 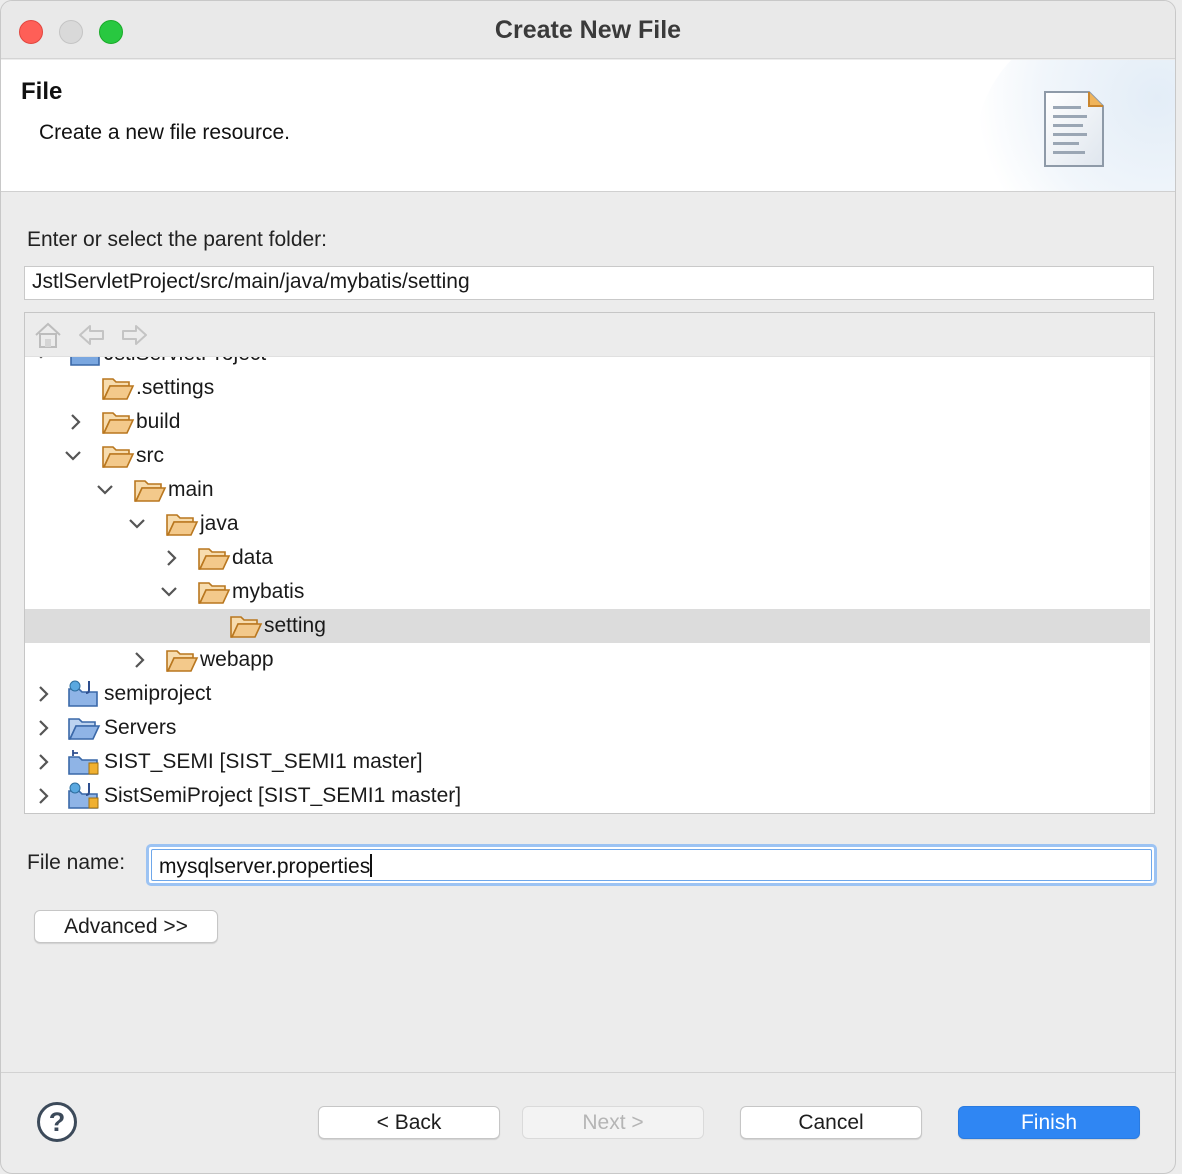 I want to click on tree-item-semiproject: semiproject, so click(x=588, y=694).